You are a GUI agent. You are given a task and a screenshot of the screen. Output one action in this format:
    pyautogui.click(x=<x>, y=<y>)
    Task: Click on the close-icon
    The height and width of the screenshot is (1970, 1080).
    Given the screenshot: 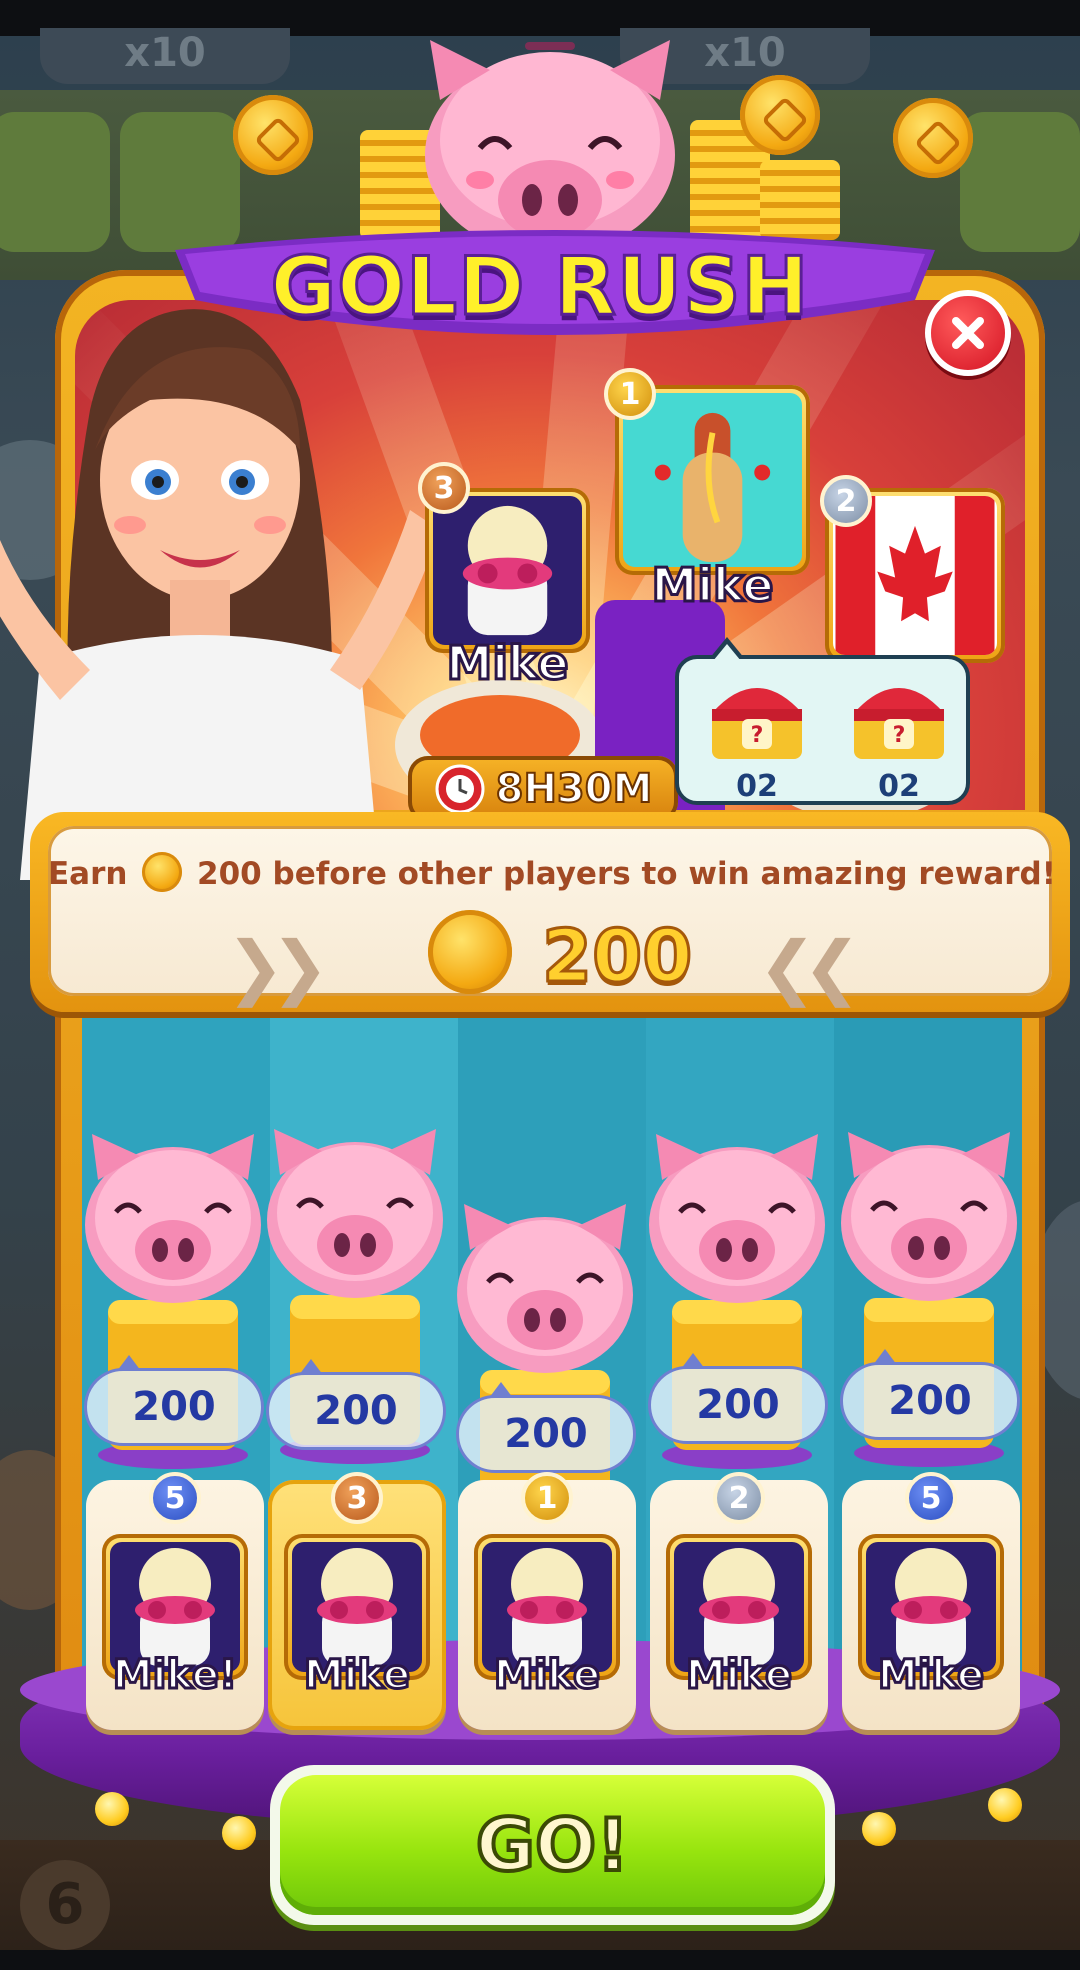 What is the action you would take?
    pyautogui.click(x=968, y=333)
    